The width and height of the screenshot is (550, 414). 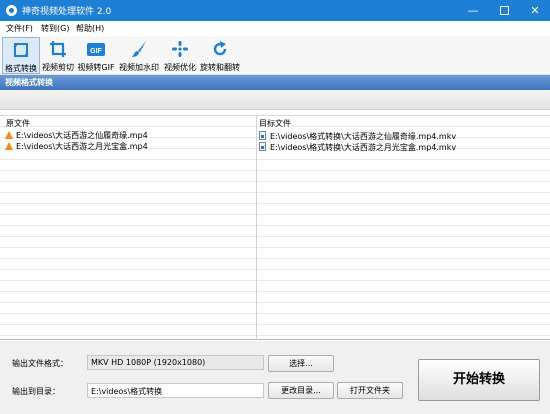 I want to click on video-optimize-button: 视频优化, so click(x=180, y=55).